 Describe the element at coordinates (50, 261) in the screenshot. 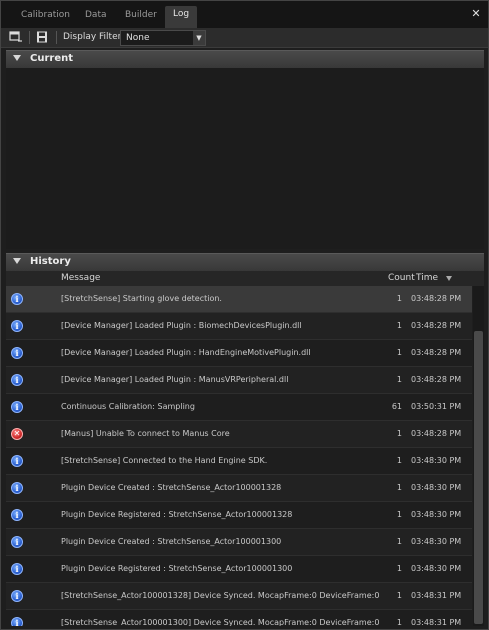

I see `history-section-title: History` at that location.